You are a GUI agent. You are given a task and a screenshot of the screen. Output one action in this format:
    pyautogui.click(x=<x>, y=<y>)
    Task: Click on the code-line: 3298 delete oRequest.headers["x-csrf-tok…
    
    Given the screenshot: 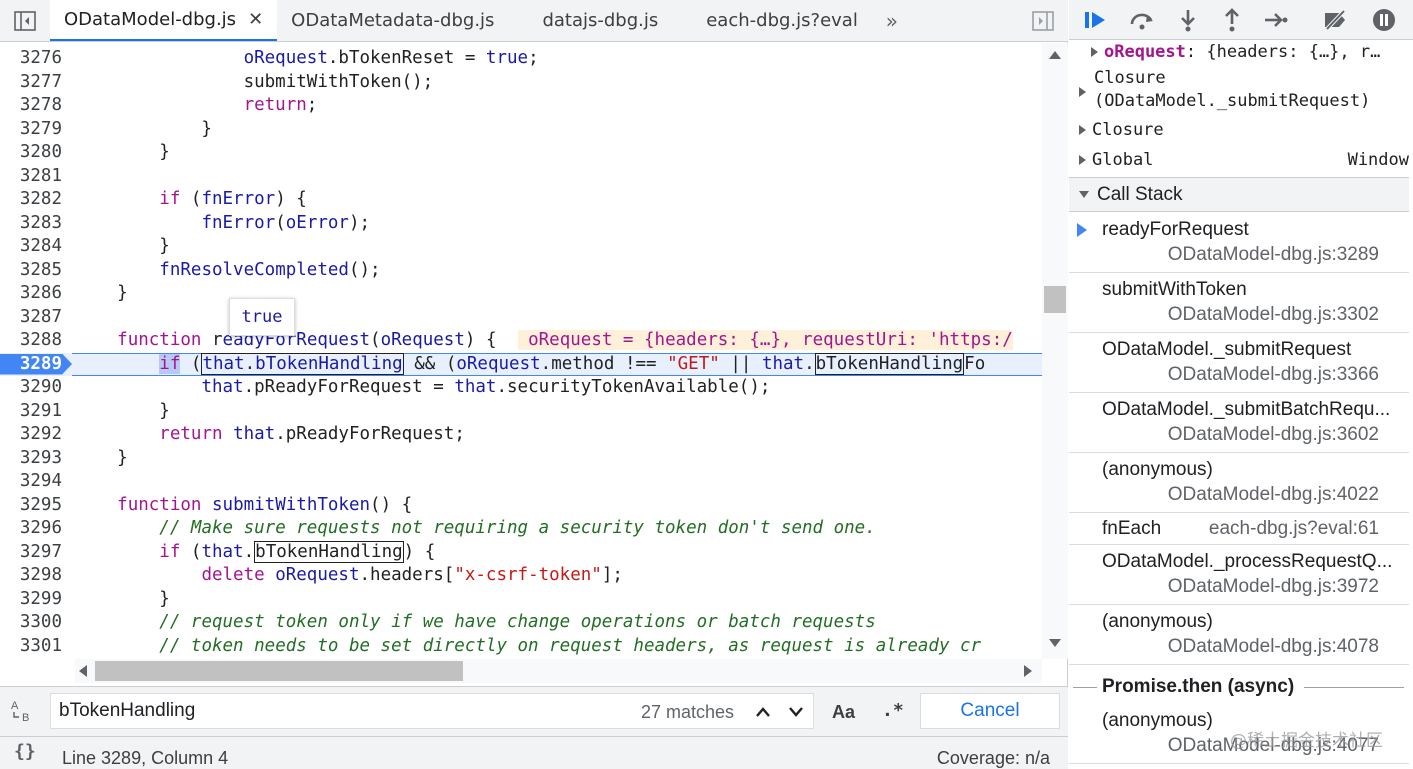 What is the action you would take?
    pyautogui.click(x=521, y=576)
    